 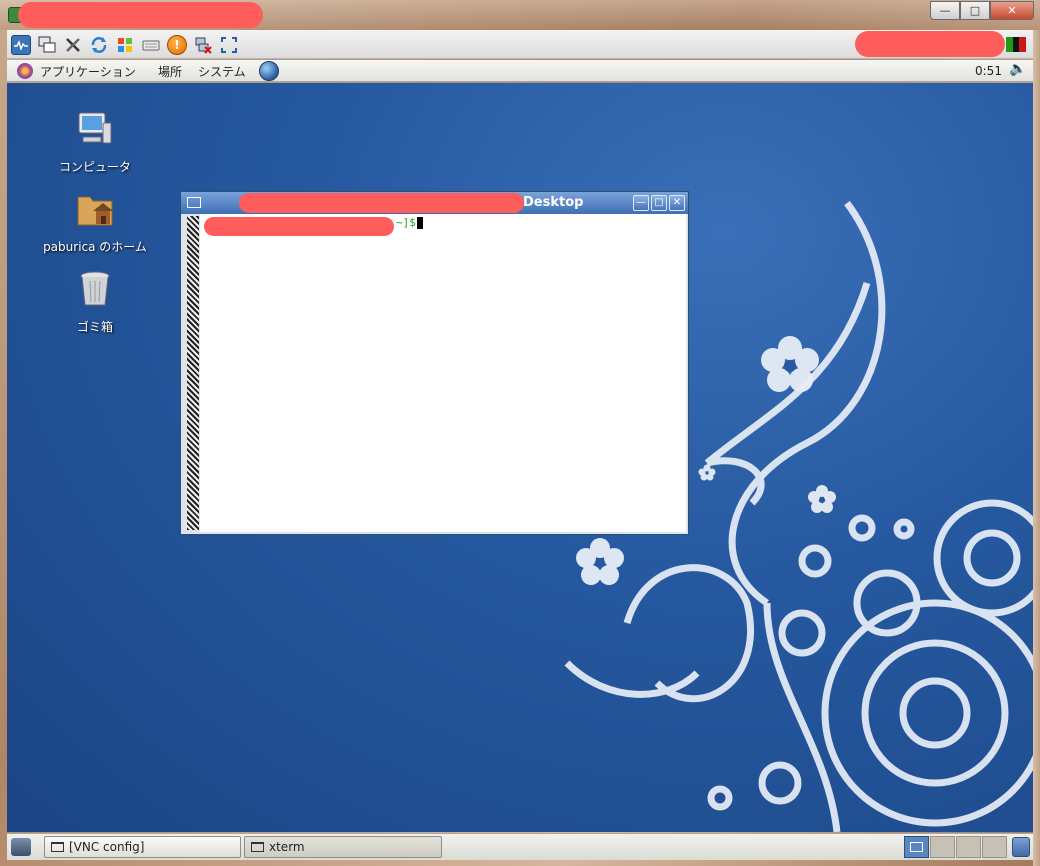 I want to click on redacted-prompt, so click(x=299, y=226).